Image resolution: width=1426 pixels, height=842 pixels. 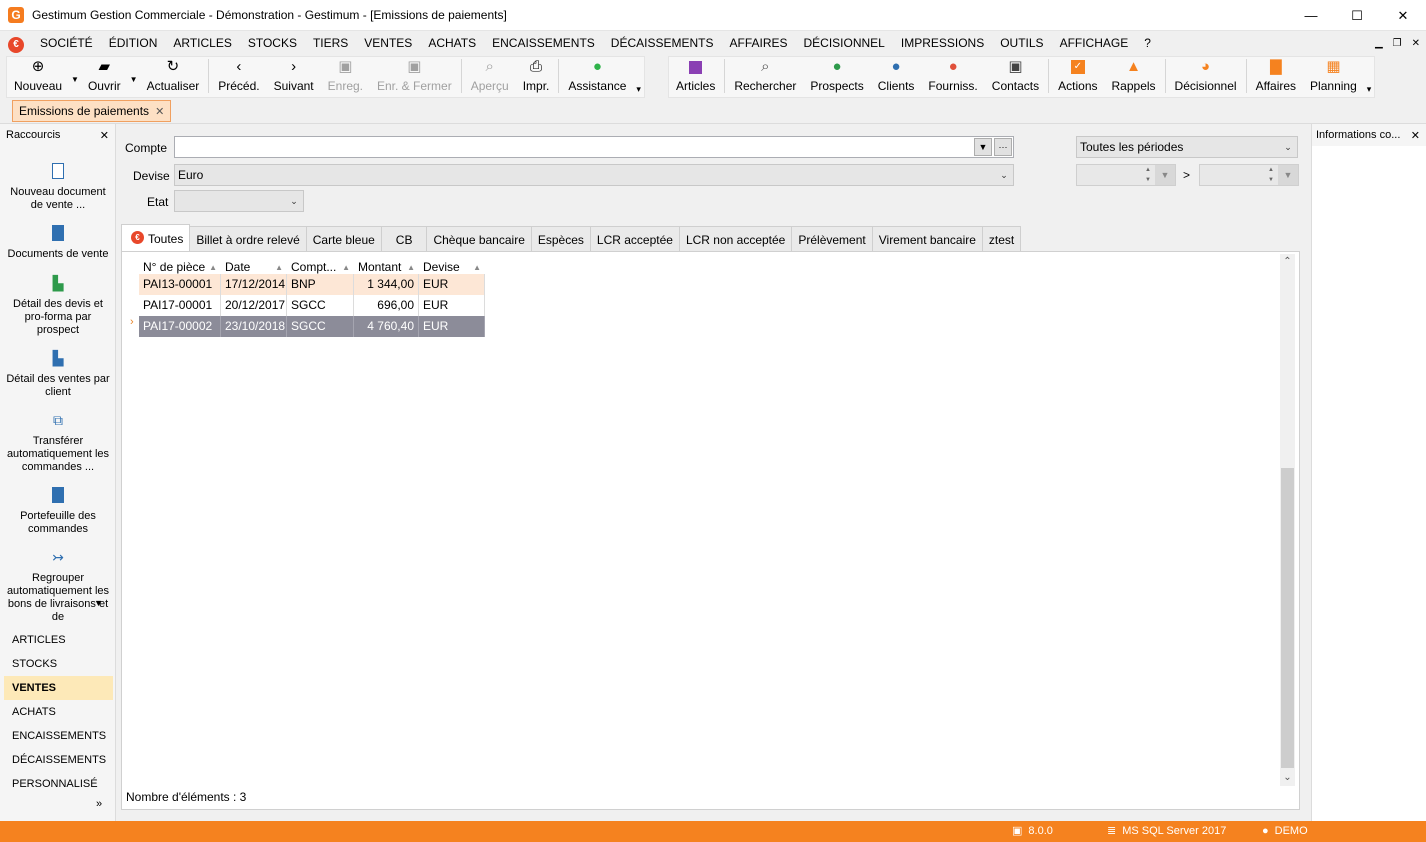 What do you see at coordinates (1403, 15) in the screenshot?
I see `close-button: ✕` at bounding box center [1403, 15].